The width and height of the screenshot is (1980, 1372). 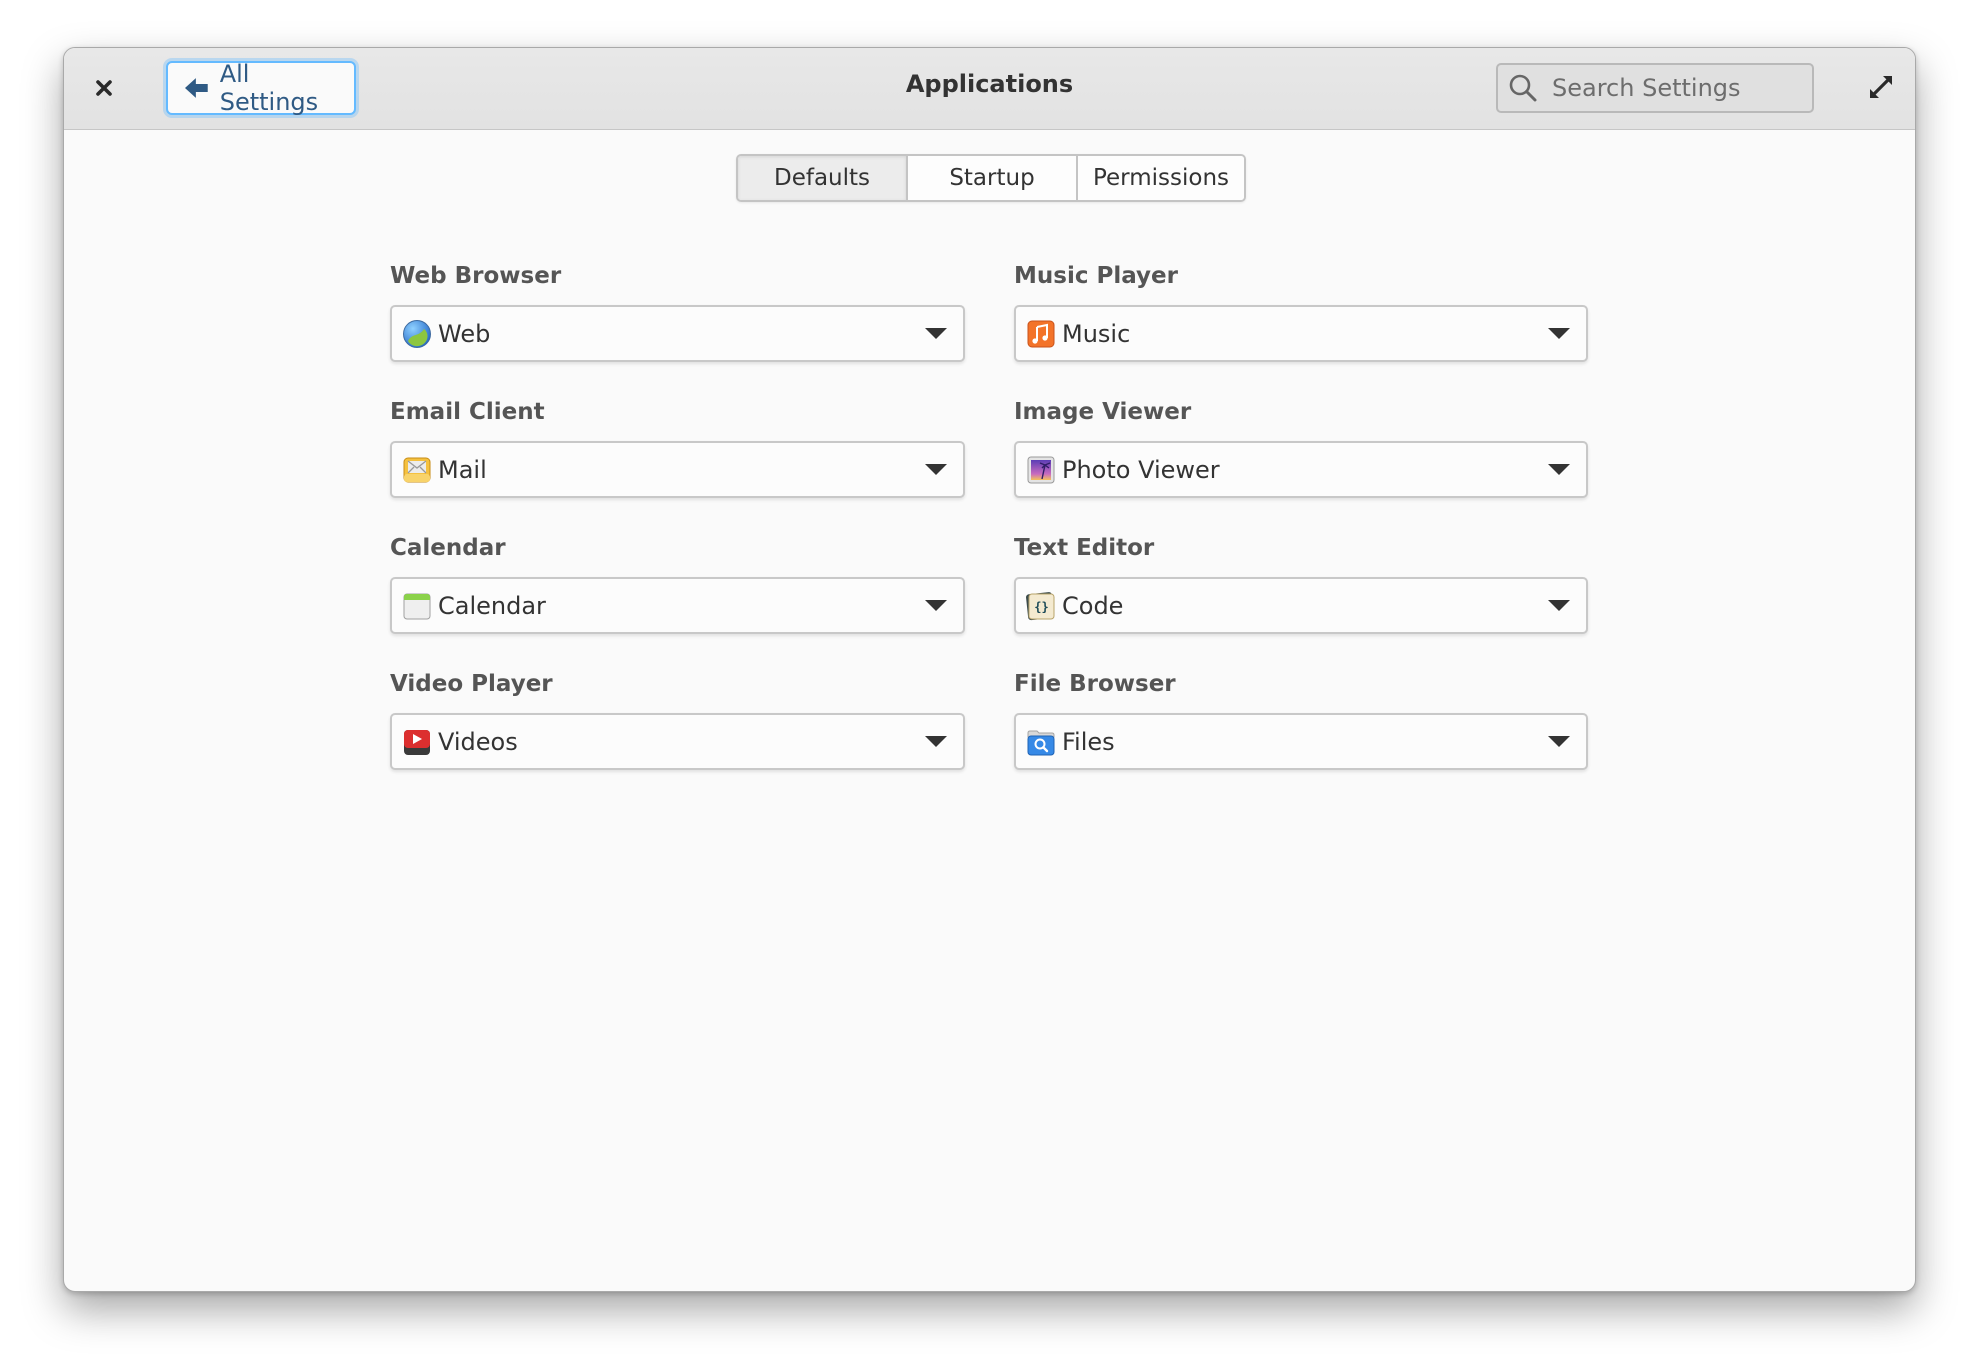 I want to click on calendar-icon, so click(x=417, y=606).